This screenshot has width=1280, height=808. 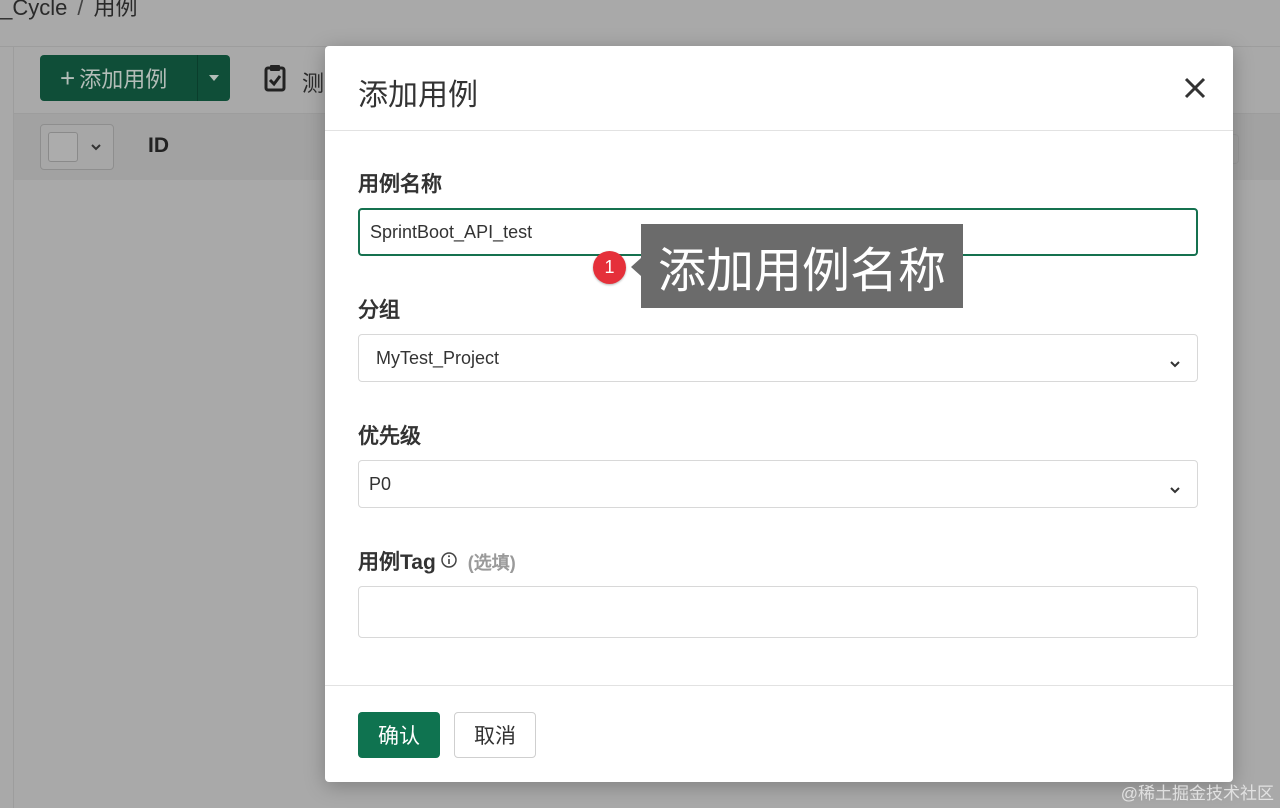 I want to click on add-case-button: + 添加用例, so click(x=135, y=78).